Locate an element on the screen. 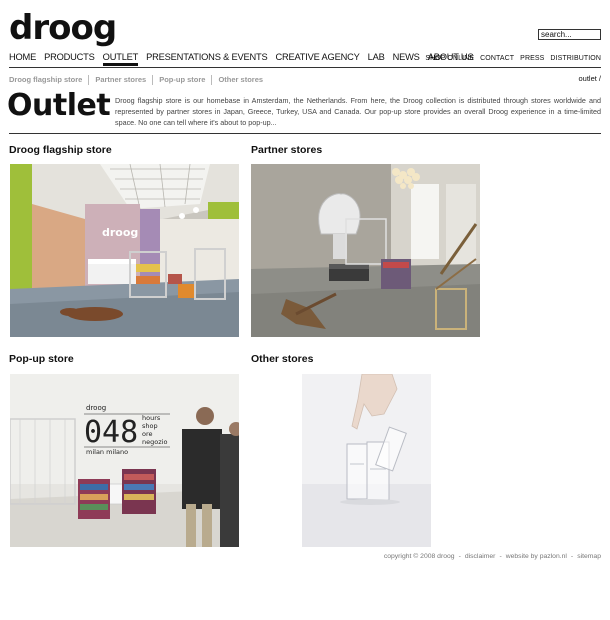 The width and height of the screenshot is (610, 620). nav-outlet: OUTLET is located at coordinates (120, 58).